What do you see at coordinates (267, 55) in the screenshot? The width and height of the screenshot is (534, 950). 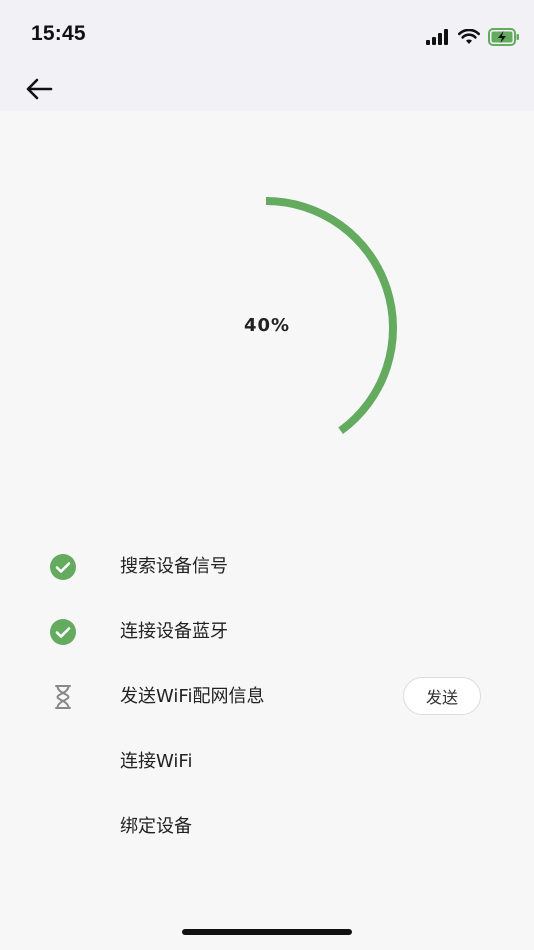 I see `top-bar: 15:45` at bounding box center [267, 55].